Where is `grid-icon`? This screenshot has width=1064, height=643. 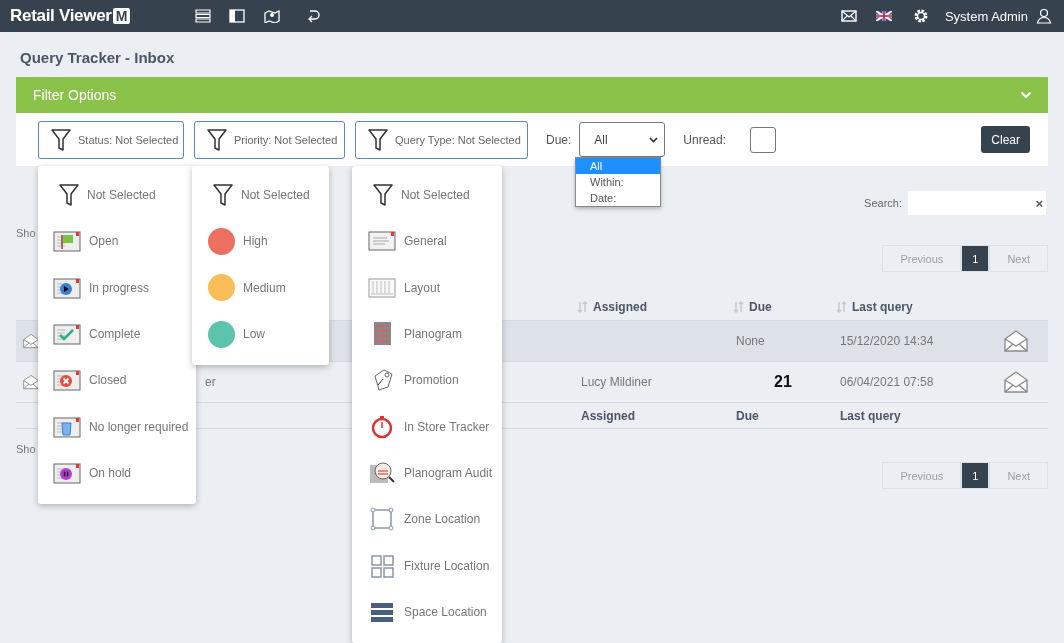
grid-icon is located at coordinates (382, 565).